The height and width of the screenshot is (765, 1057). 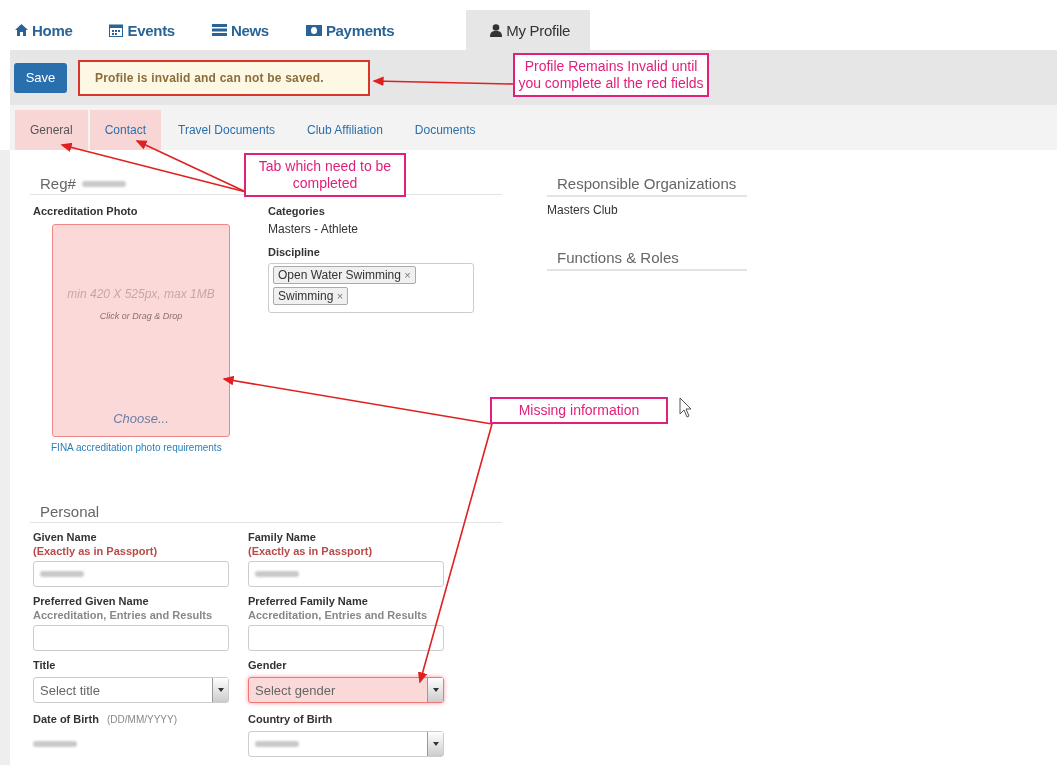 I want to click on organization-name: Masters Club, so click(x=583, y=210).